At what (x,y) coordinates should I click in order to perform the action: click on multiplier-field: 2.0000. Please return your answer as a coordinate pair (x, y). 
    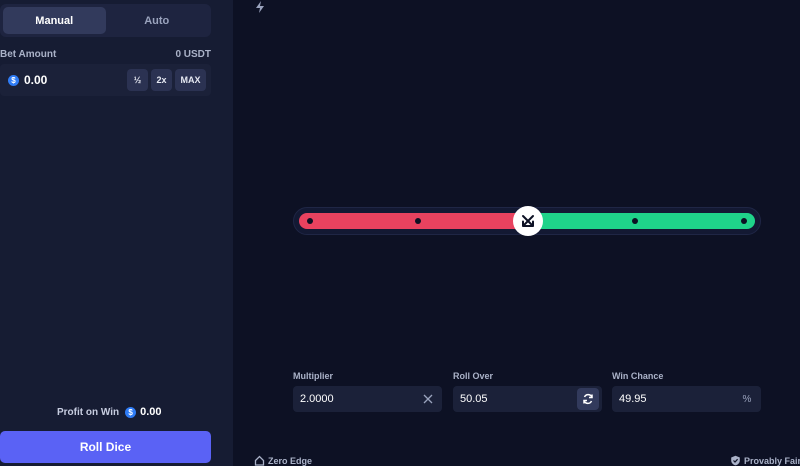
    Looking at the image, I should click on (367, 399).